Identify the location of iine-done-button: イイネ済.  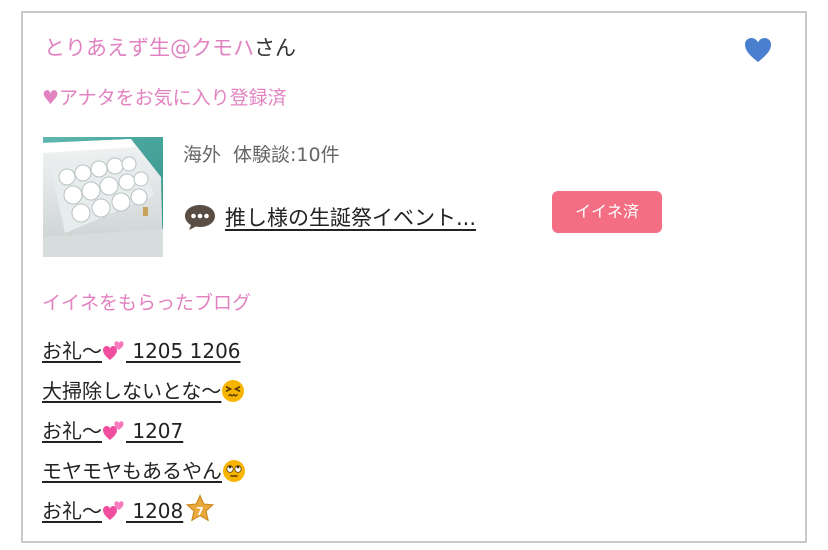
(607, 212).